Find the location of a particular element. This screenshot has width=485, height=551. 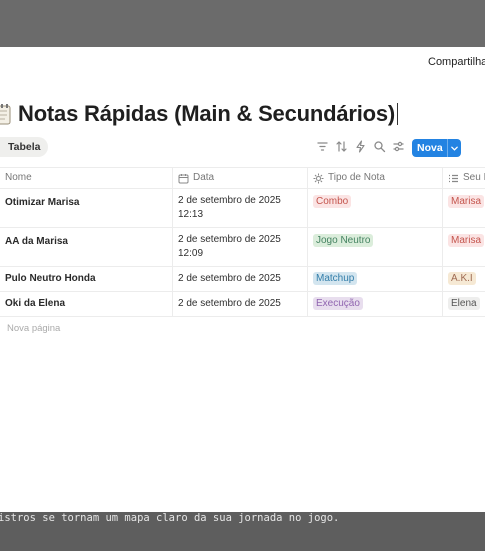

notepad-icon is located at coordinates (6, 114).